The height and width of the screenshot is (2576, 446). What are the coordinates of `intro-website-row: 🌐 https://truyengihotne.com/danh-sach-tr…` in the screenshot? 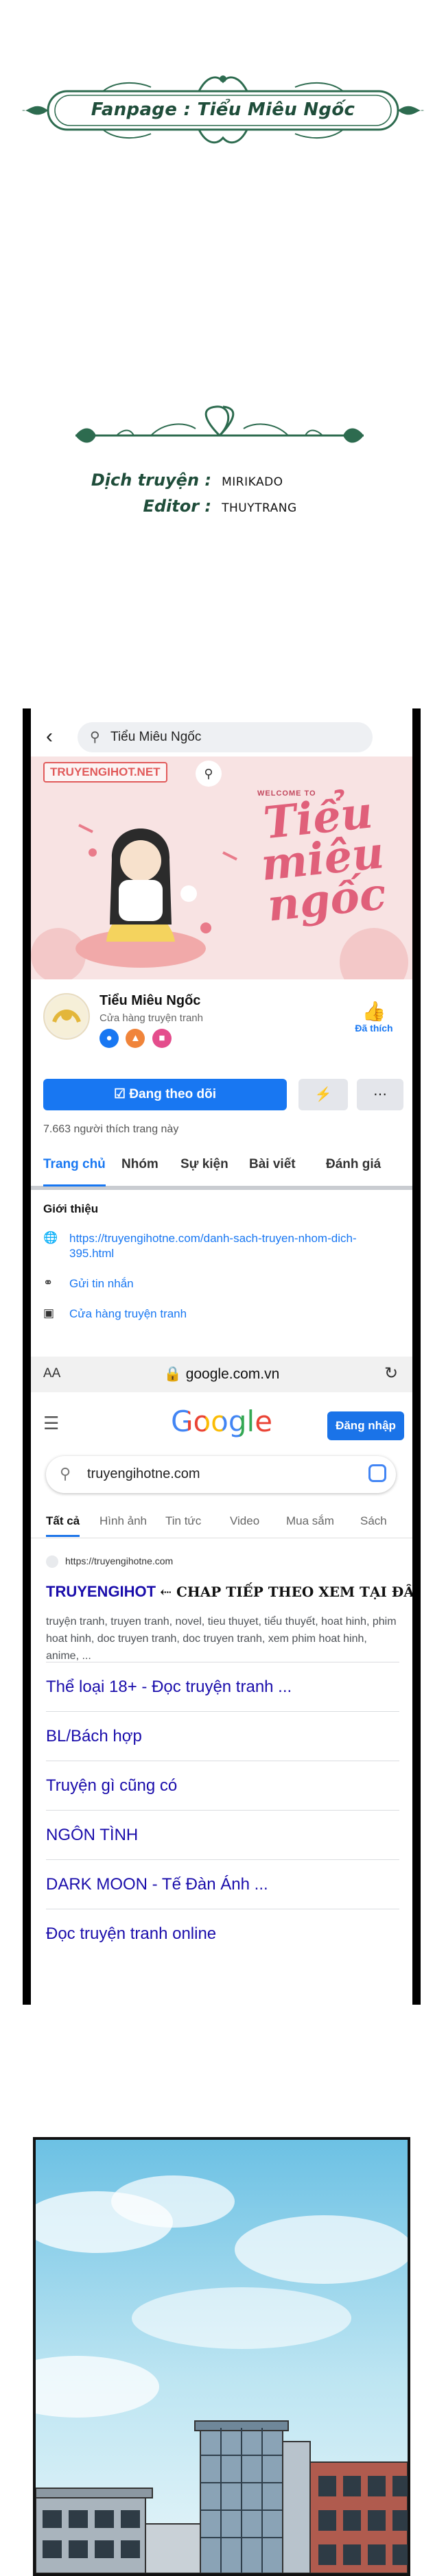 It's located at (200, 1245).